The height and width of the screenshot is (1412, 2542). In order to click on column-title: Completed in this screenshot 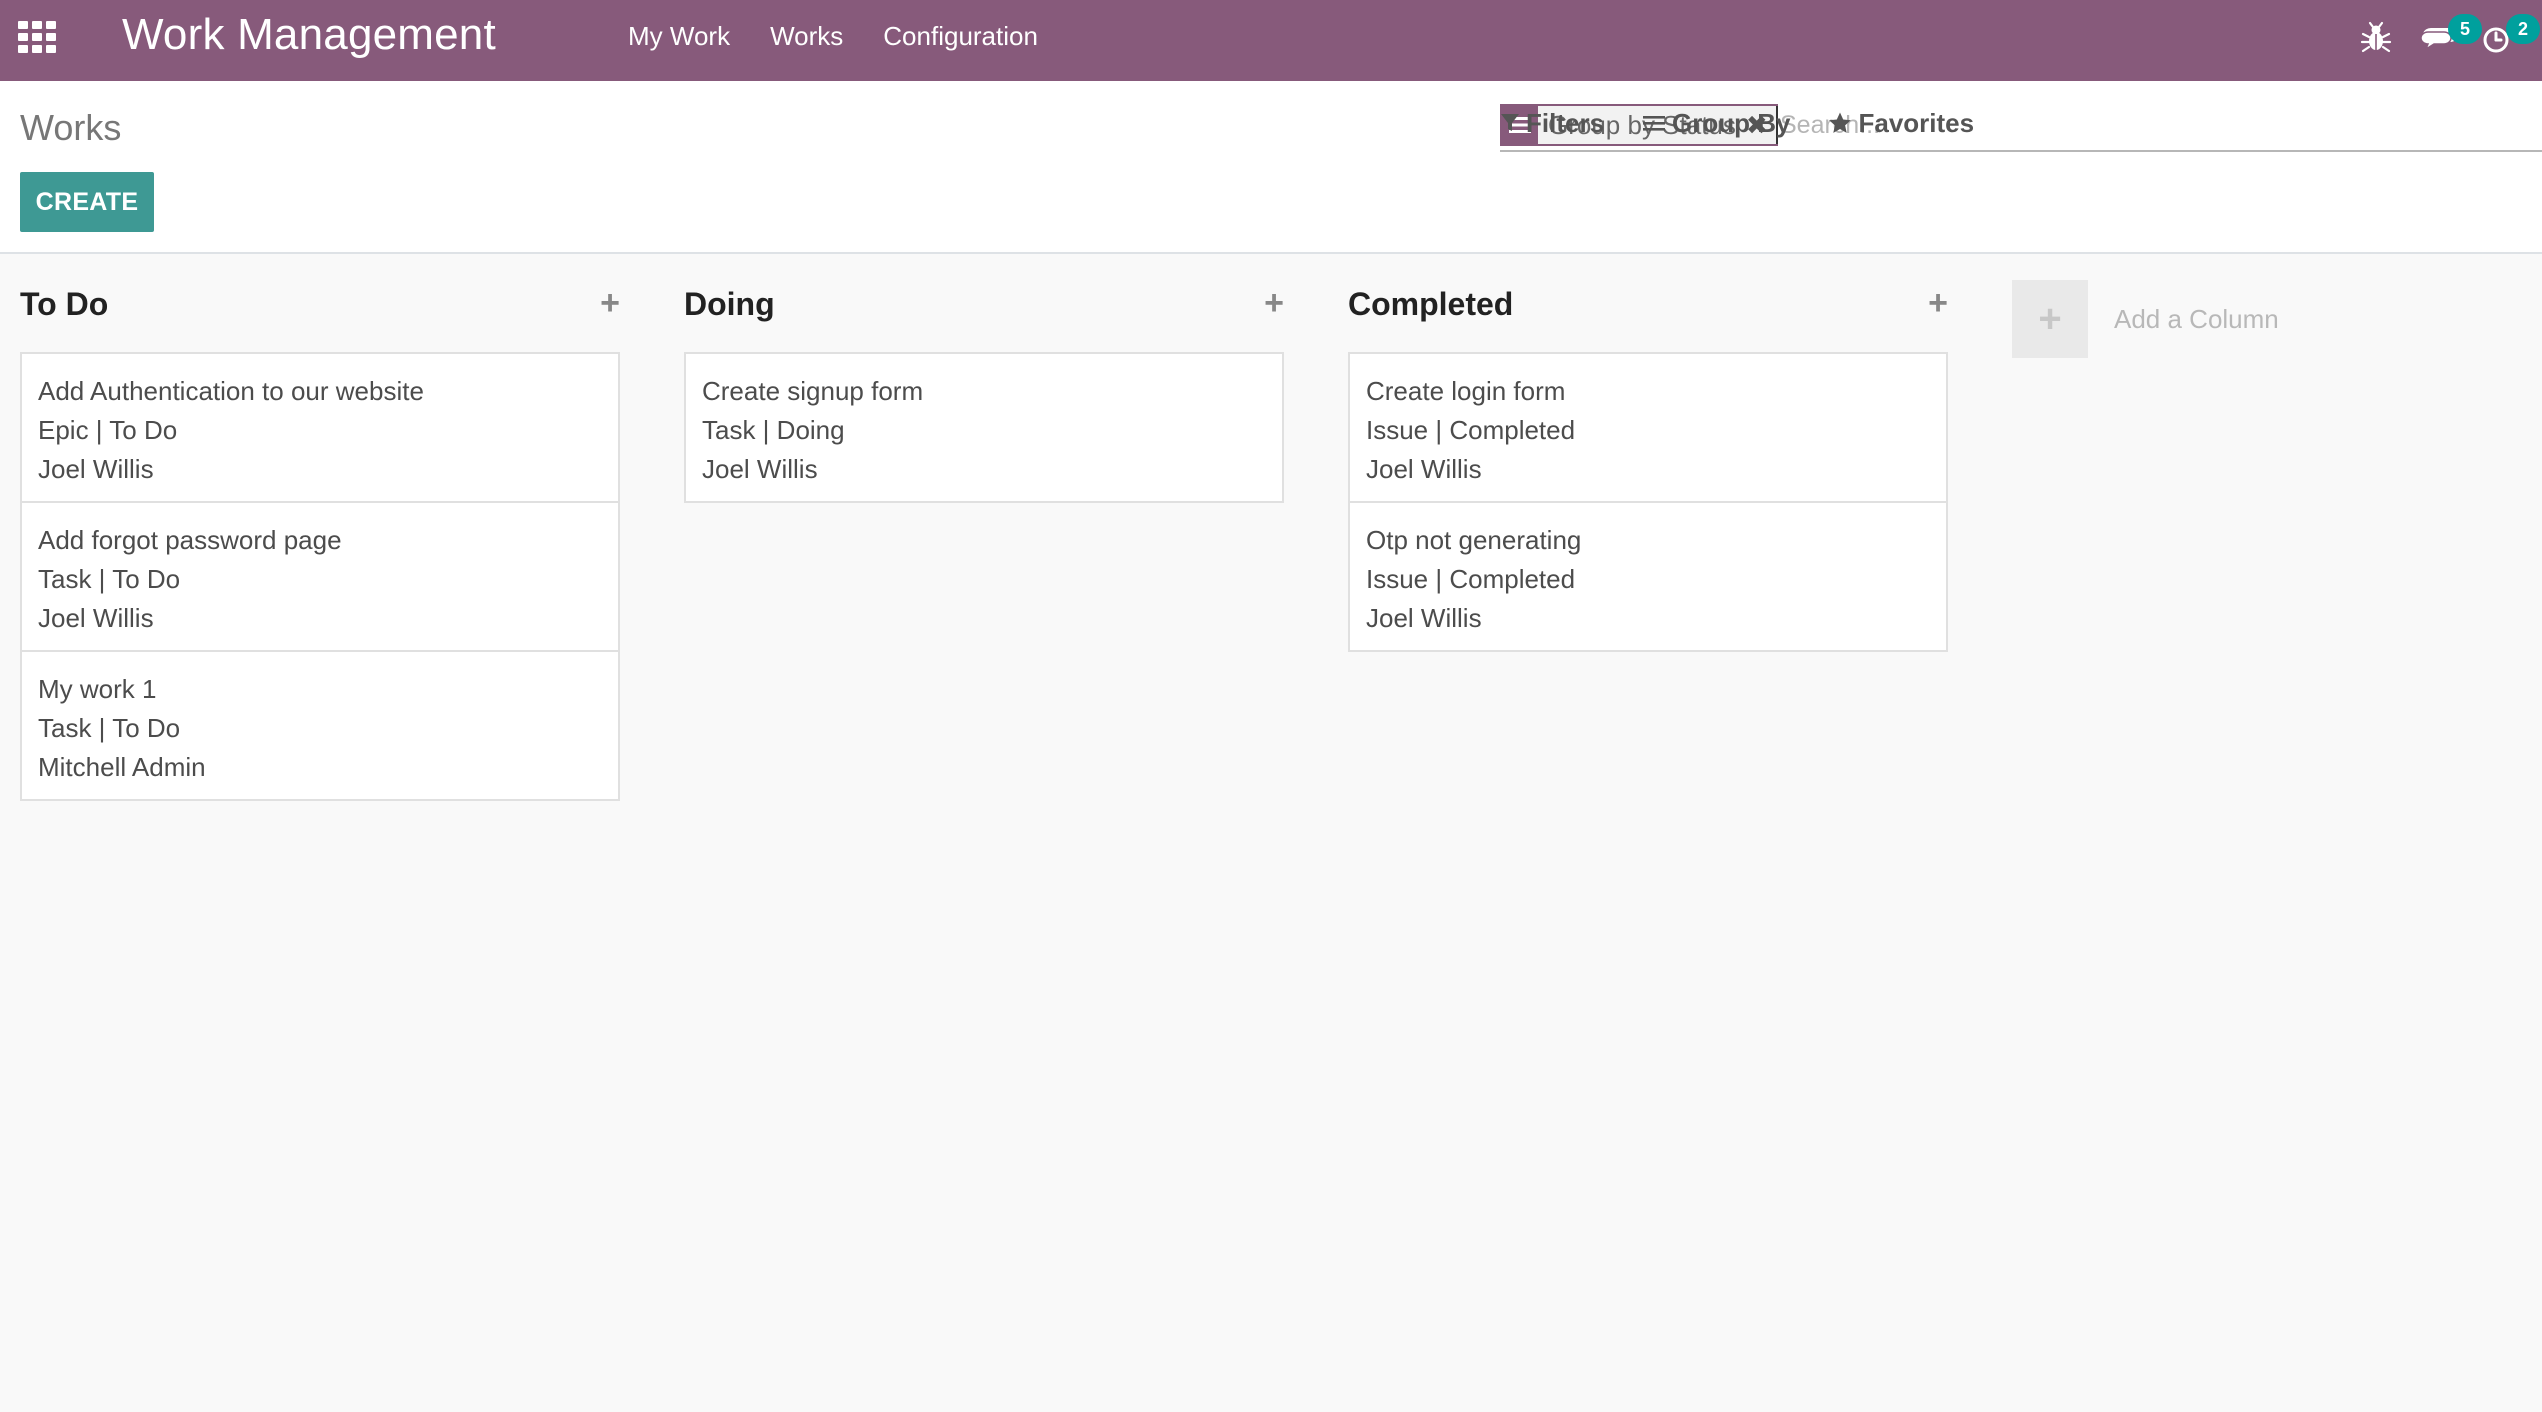, I will do `click(1430, 304)`.